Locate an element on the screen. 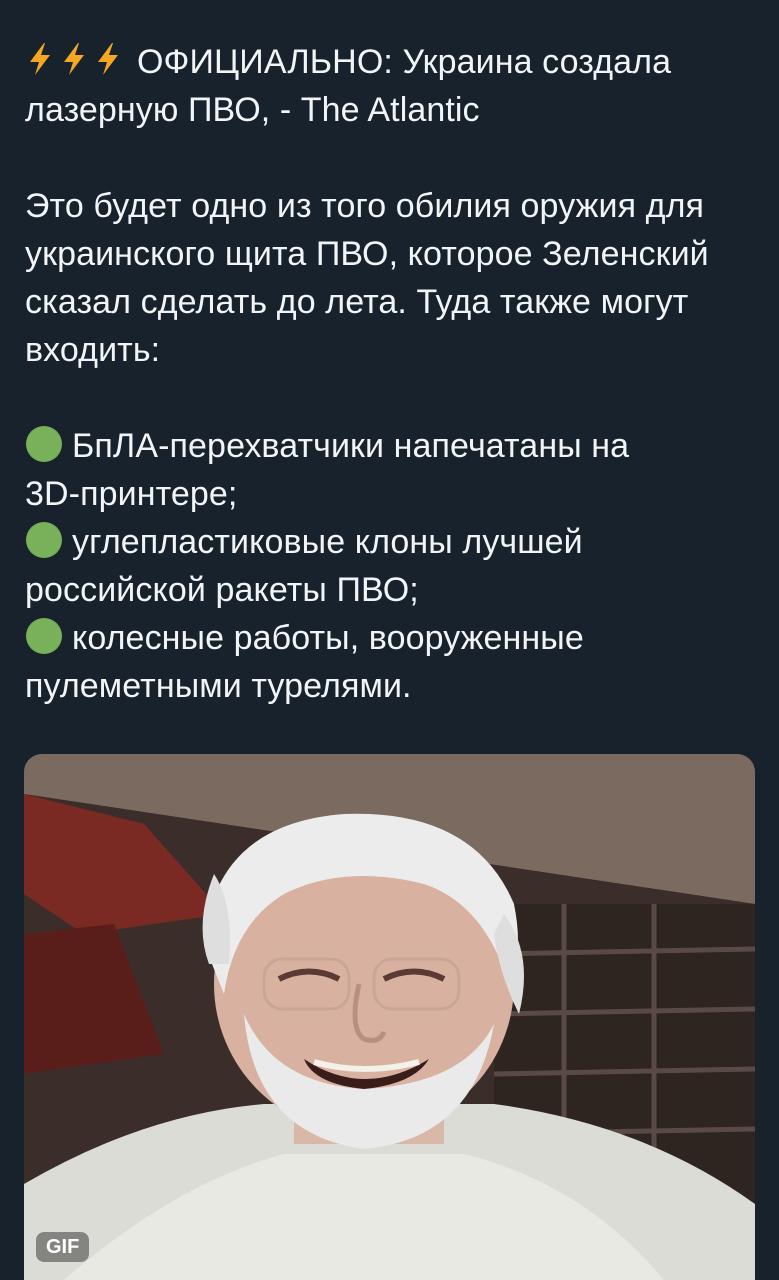 Image resolution: width=779 pixels, height=1280 pixels. bullet-item-1: БпЛА-перехватчики напечатаны на is located at coordinates (392, 446).